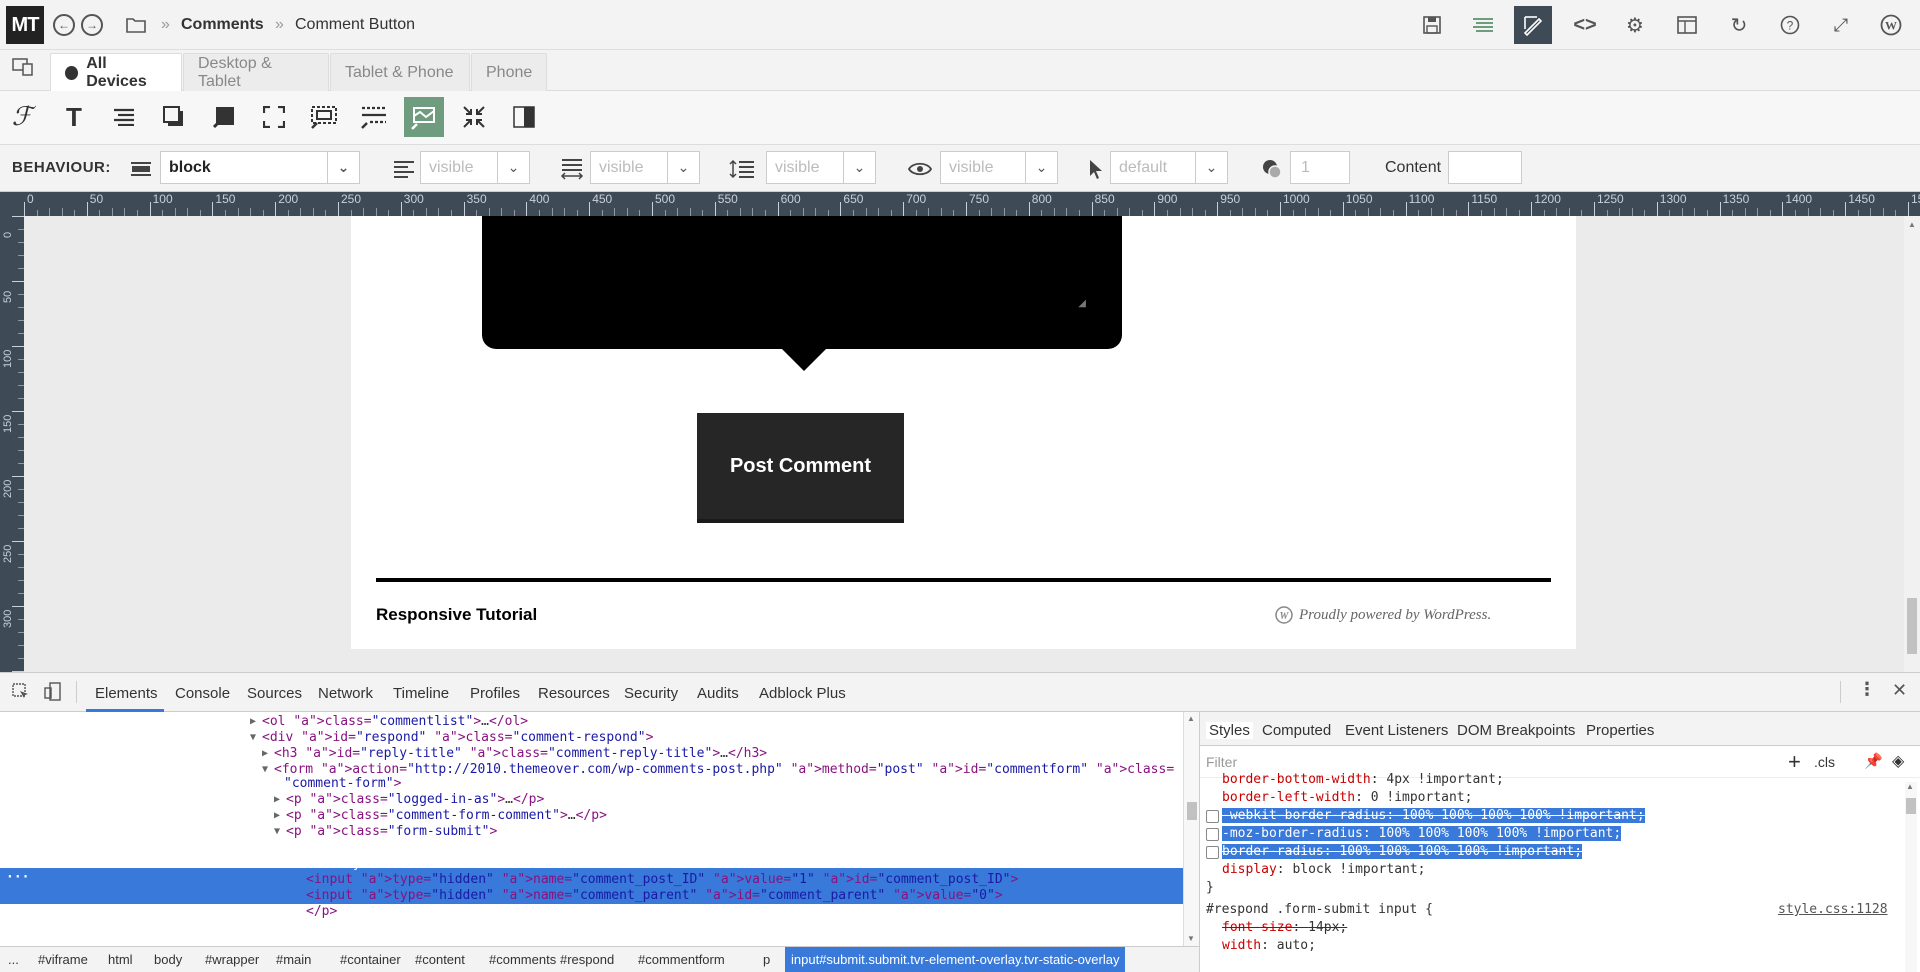 This screenshot has height=972, width=1920. Describe the element at coordinates (800, 468) in the screenshot. I see `post-comment-button: Post Comment` at that location.